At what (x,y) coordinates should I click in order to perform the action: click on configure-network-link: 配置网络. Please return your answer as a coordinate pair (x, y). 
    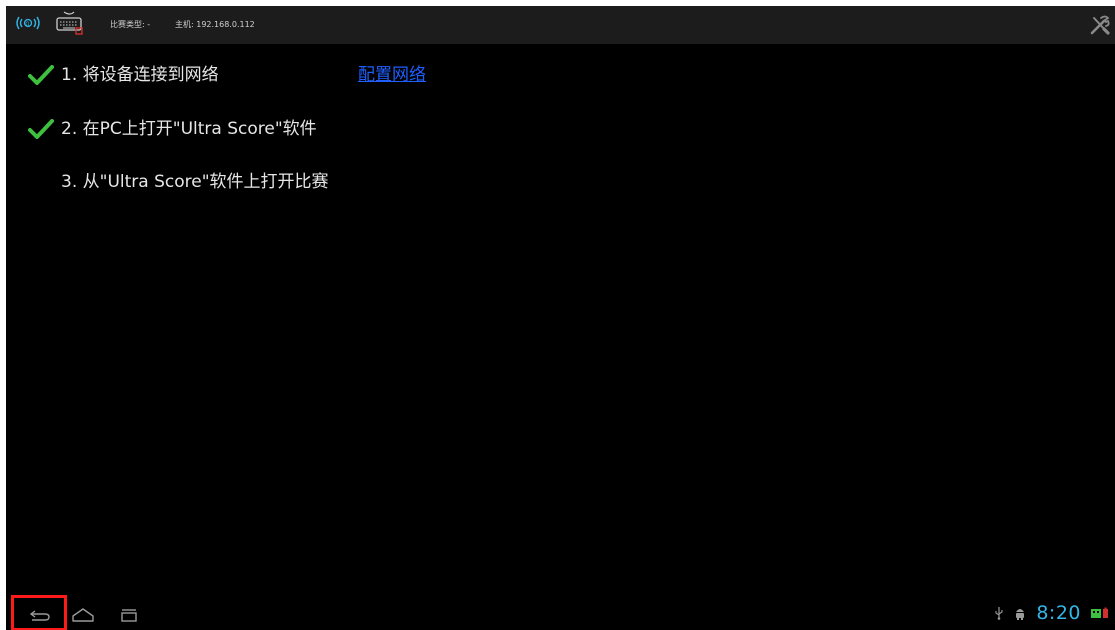
    Looking at the image, I should click on (392, 75).